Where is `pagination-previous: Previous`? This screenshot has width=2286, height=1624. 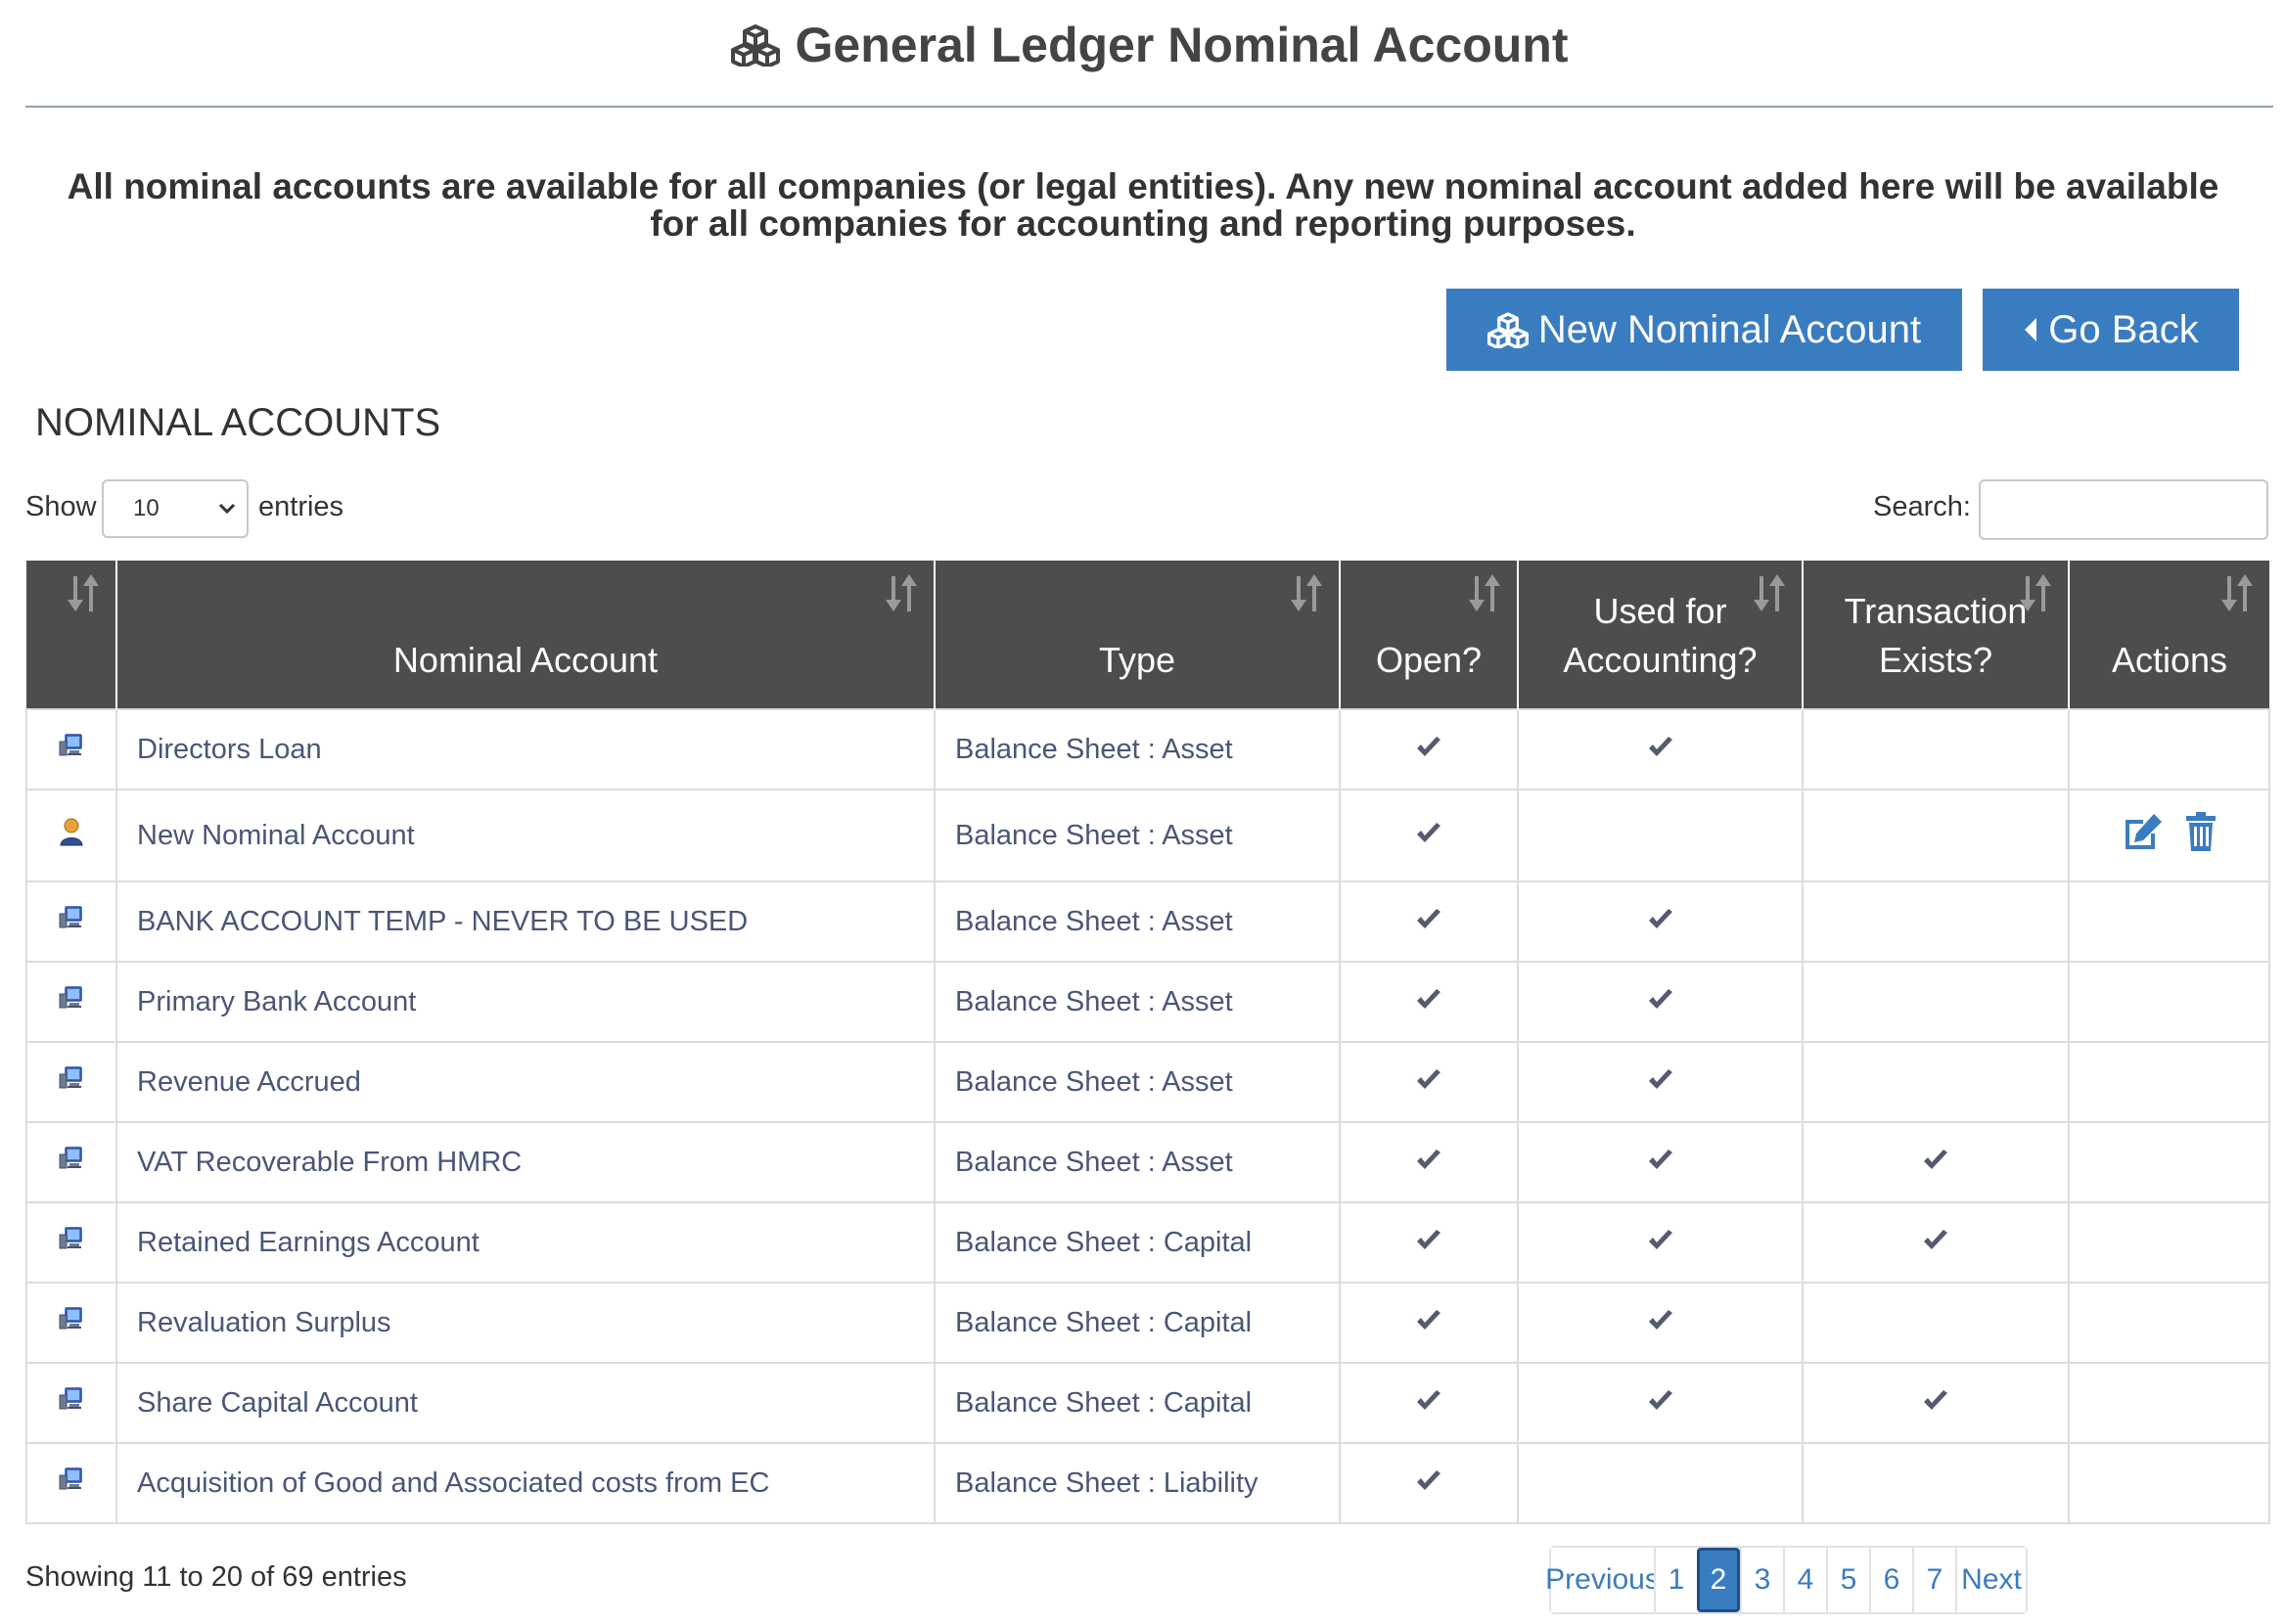 pagination-previous: Previous is located at coordinates (1602, 1580).